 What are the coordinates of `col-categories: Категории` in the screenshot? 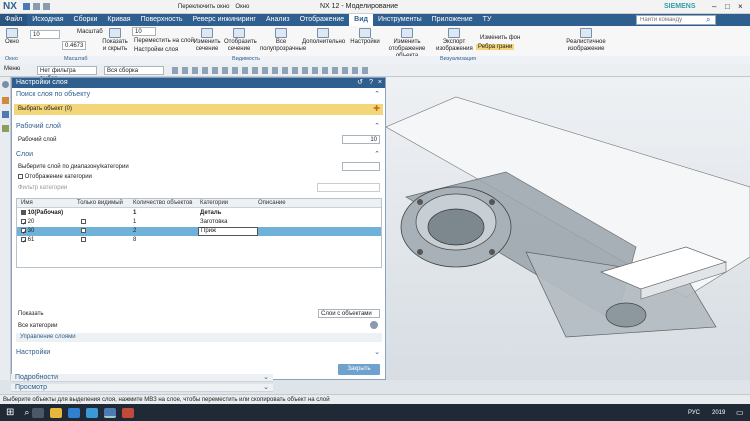 It's located at (214, 203).